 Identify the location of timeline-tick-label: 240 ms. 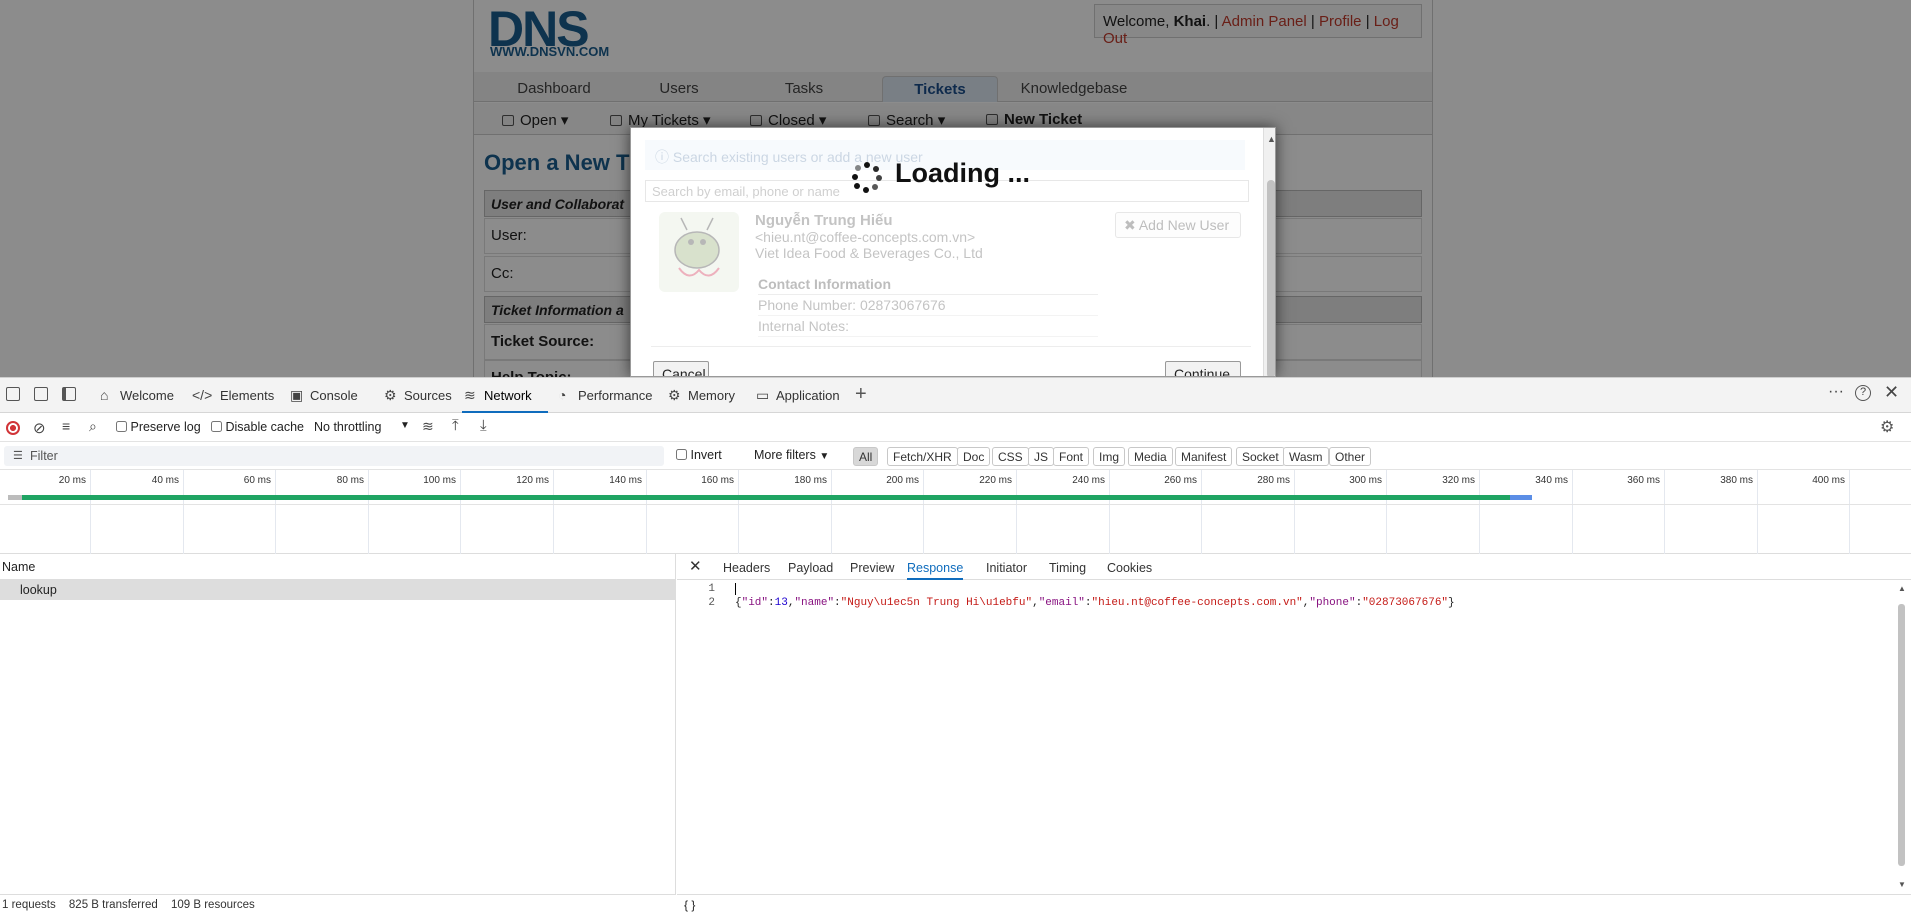
(1088, 480).